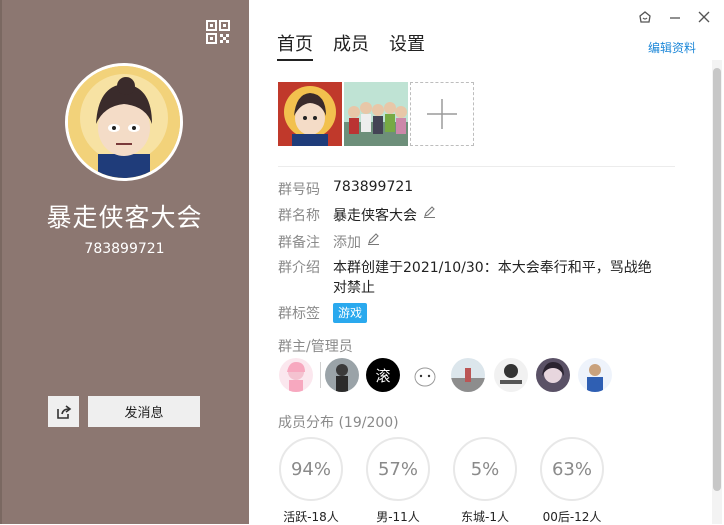  I want to click on stat-label: 男-11人, so click(398, 517).